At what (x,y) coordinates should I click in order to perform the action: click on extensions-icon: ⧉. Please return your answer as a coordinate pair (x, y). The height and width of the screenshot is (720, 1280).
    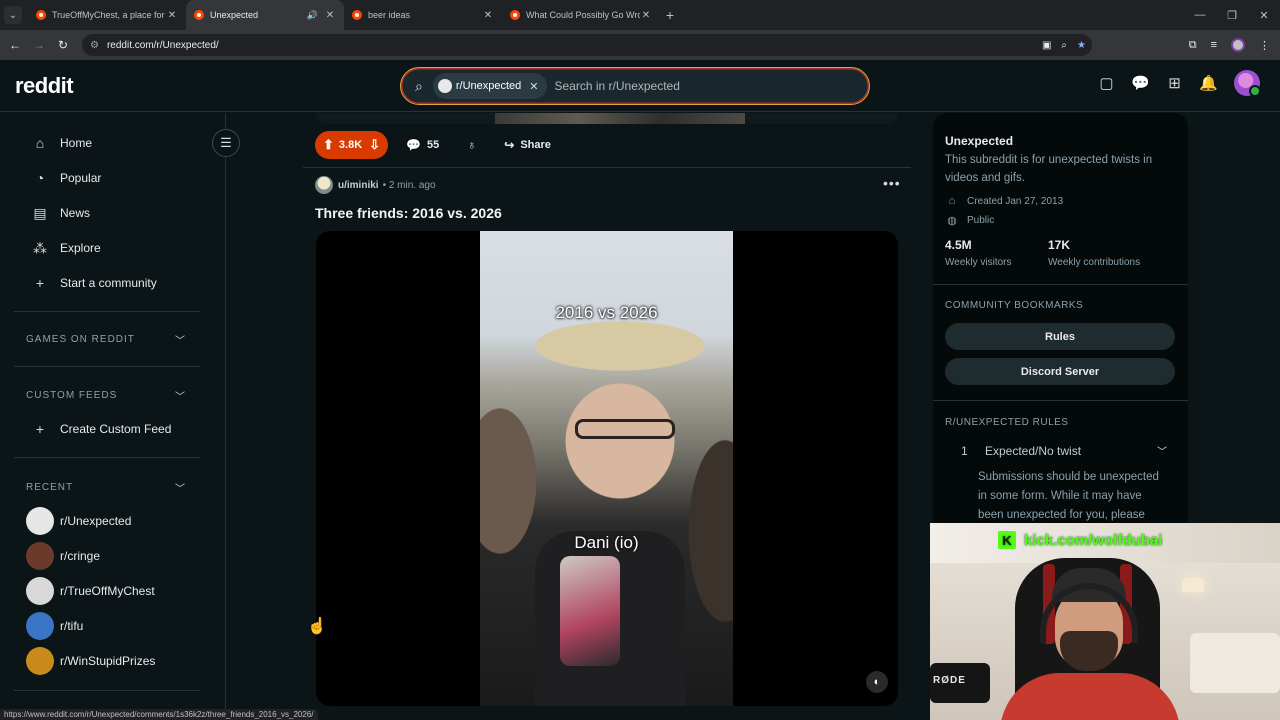
    Looking at the image, I should click on (1193, 45).